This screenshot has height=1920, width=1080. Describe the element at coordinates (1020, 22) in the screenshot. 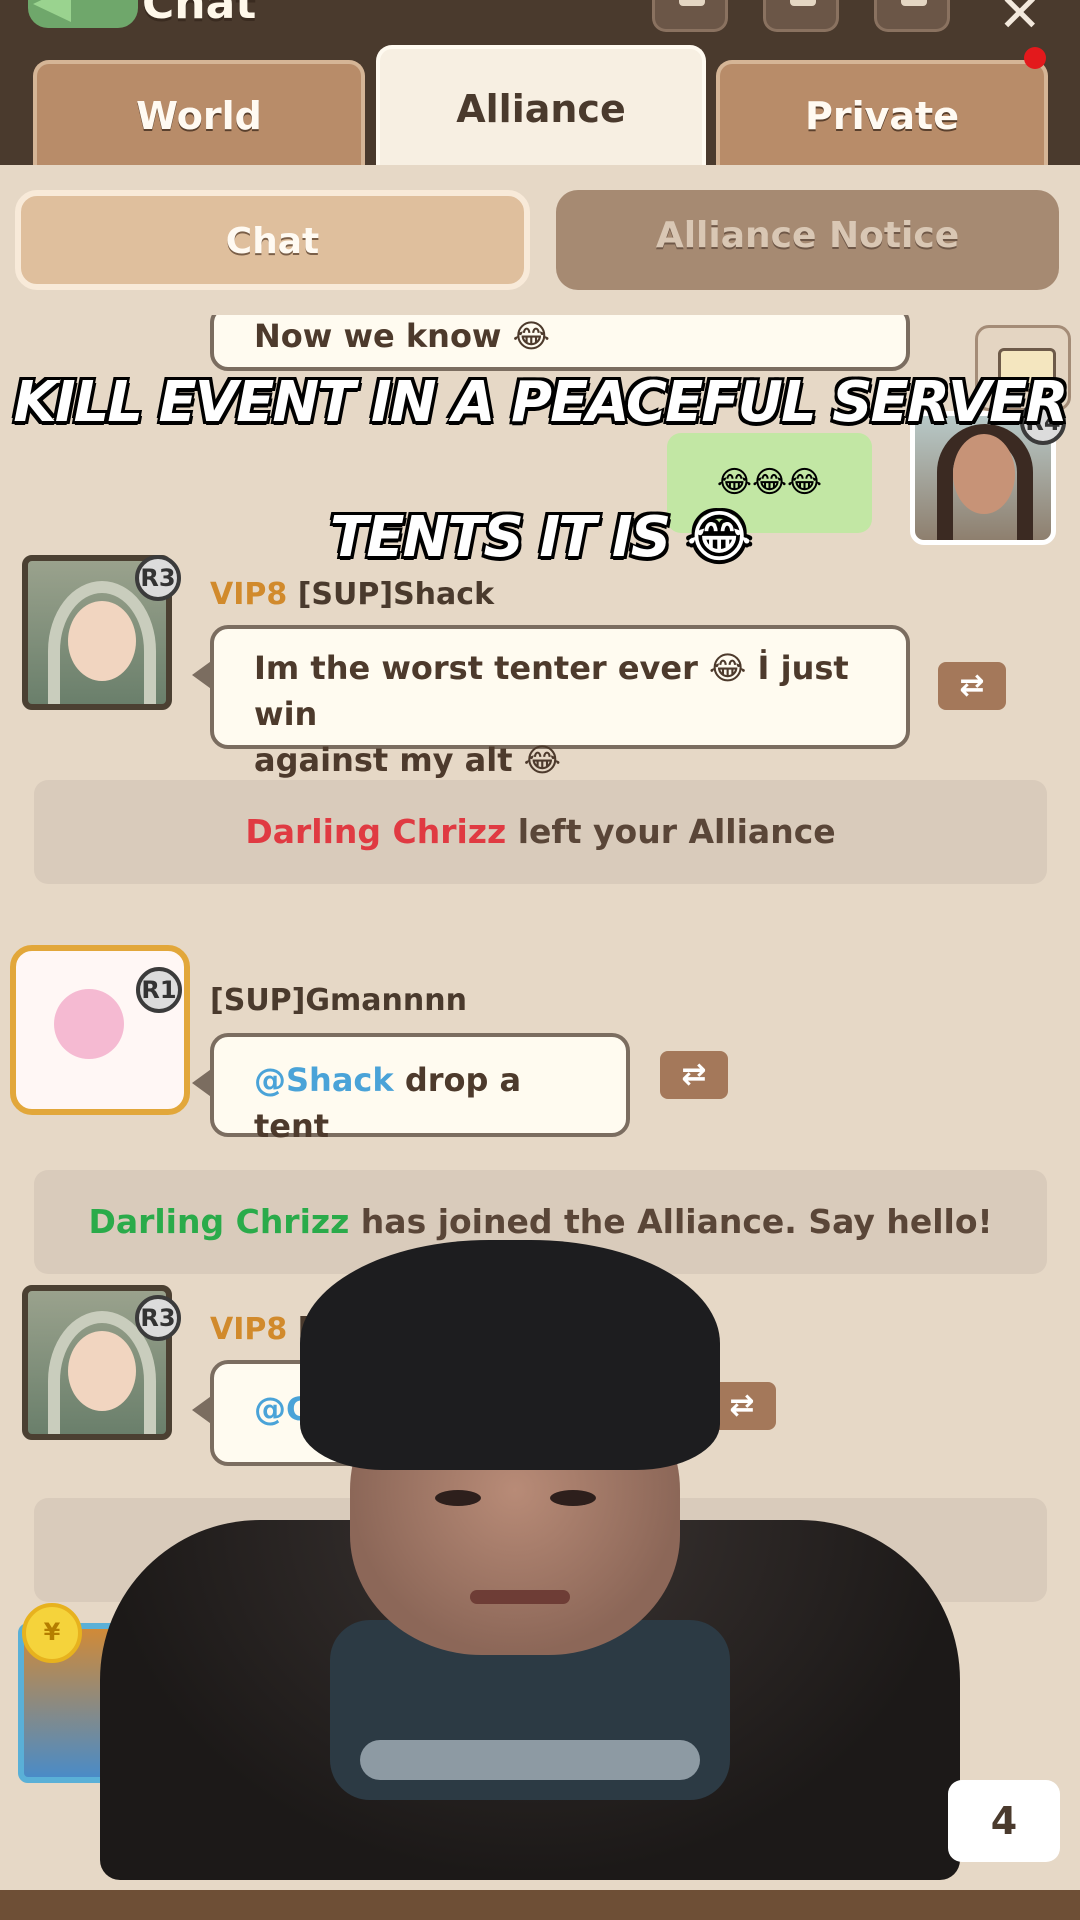

I see `close-icon: ✕` at that location.